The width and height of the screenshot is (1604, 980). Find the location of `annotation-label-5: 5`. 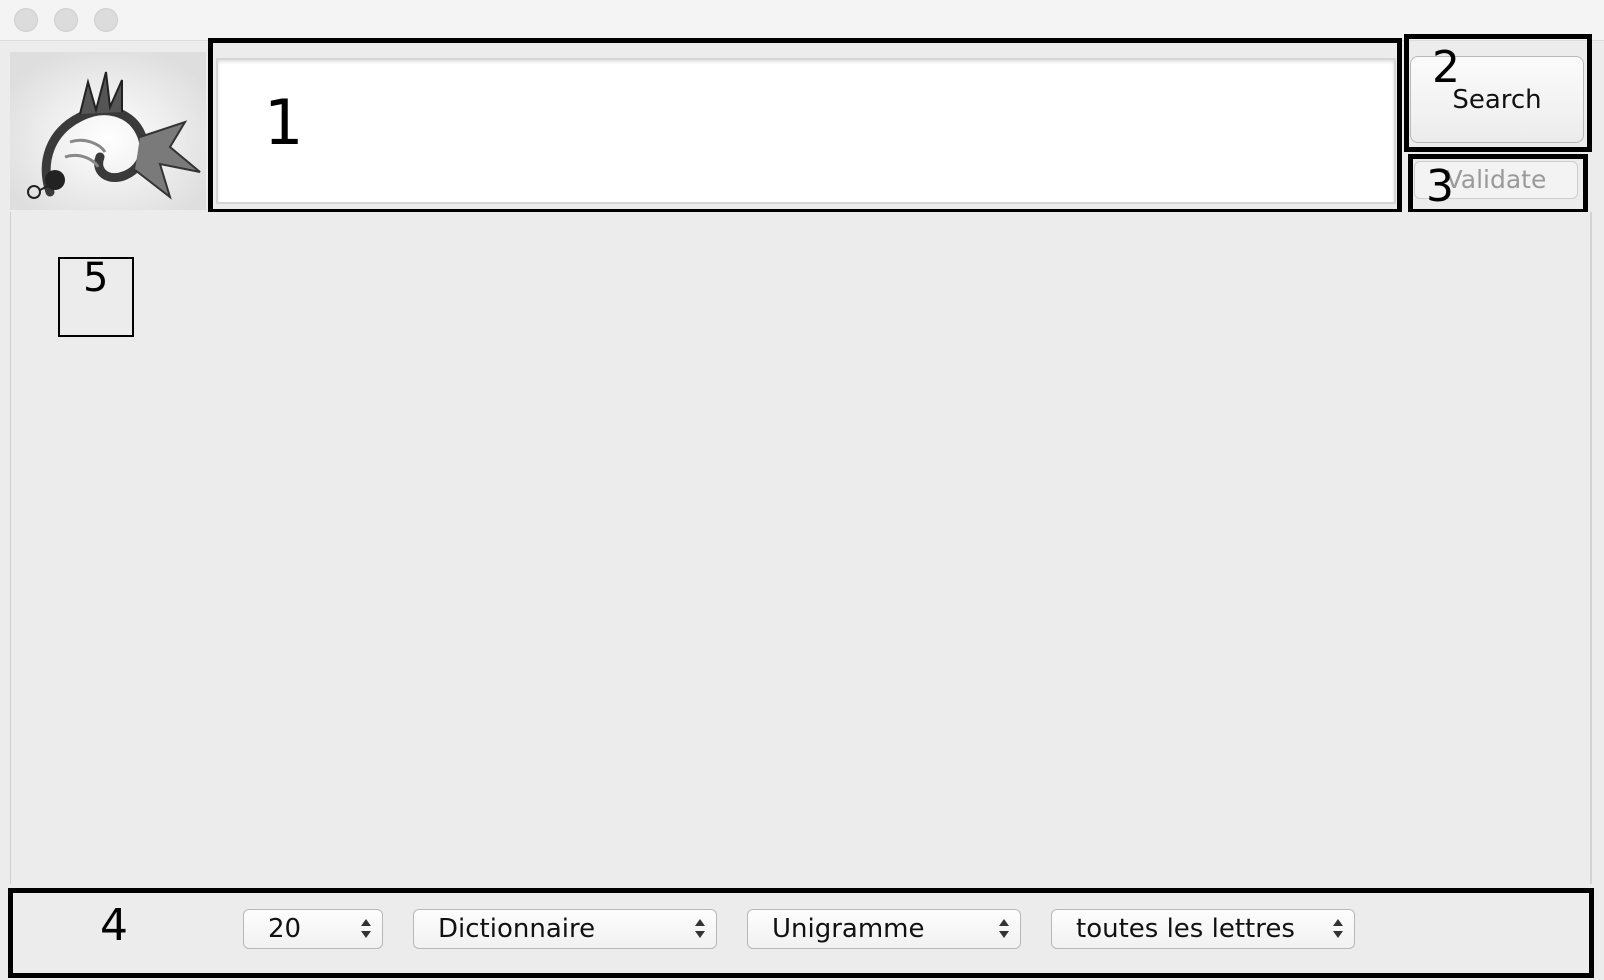

annotation-label-5: 5 is located at coordinates (96, 278).